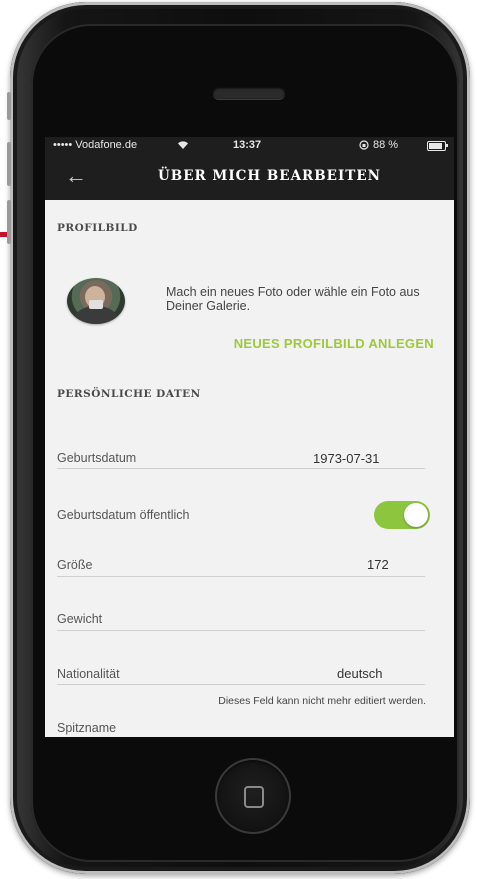 The image size is (477, 879). Describe the element at coordinates (241, 684) in the screenshot. I see `nationality-underline` at that location.